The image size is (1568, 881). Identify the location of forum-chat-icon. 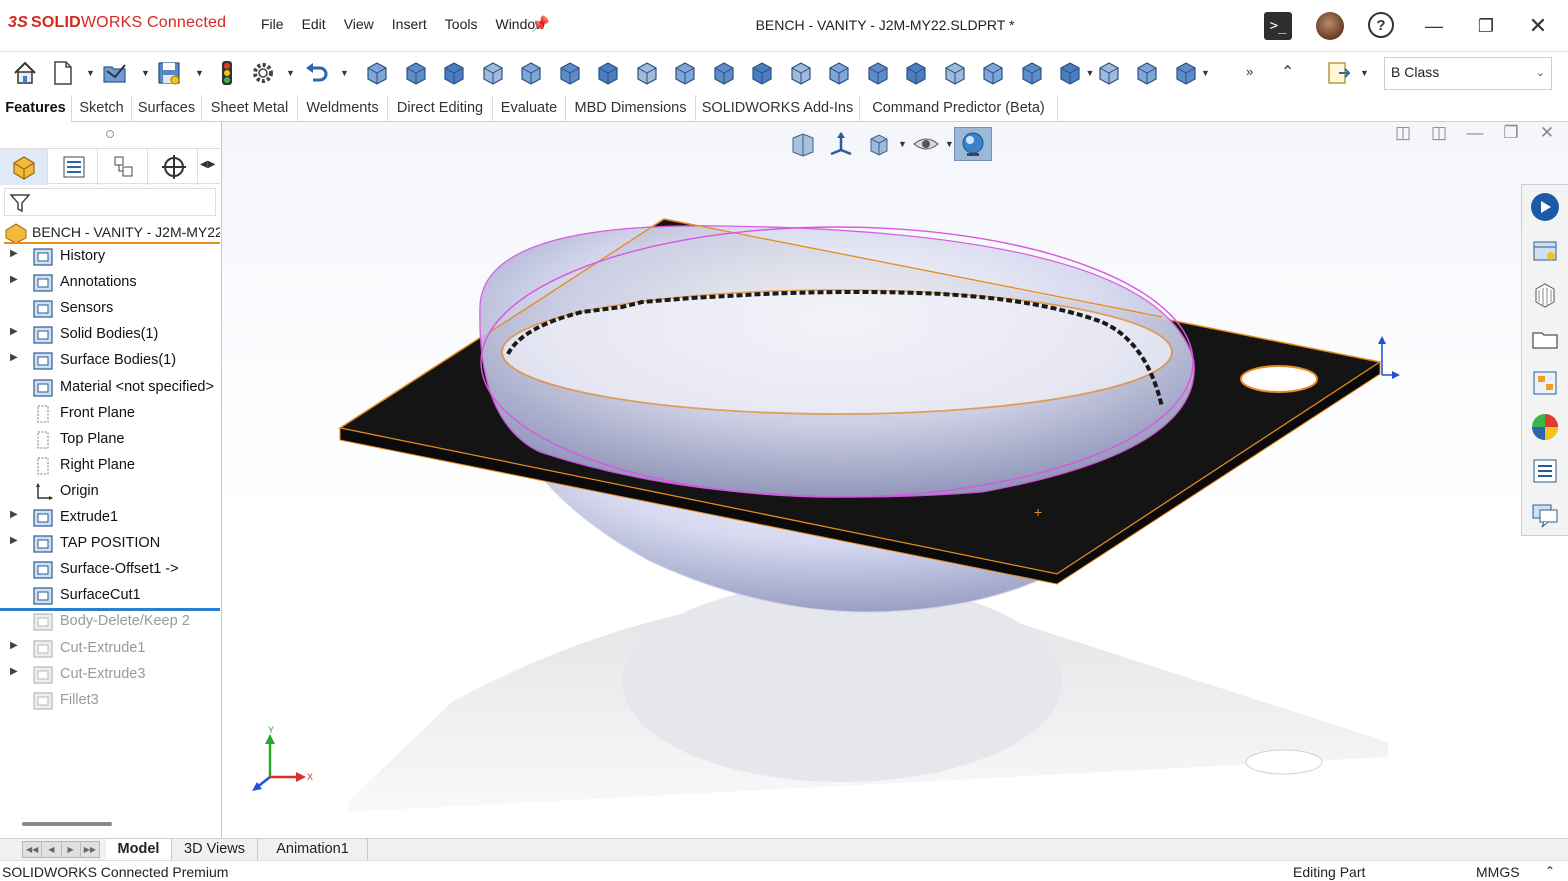
(1545, 515).